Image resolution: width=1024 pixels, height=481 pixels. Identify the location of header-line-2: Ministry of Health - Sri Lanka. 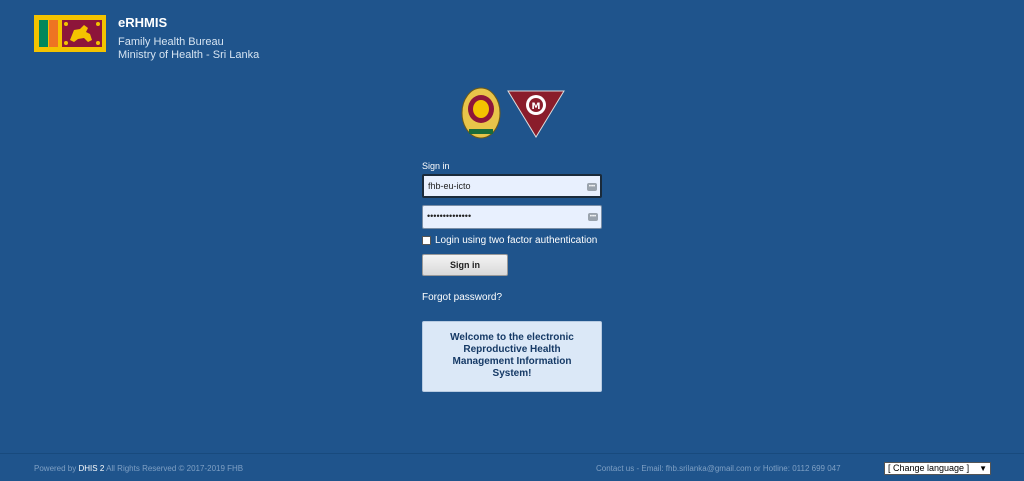
(189, 55).